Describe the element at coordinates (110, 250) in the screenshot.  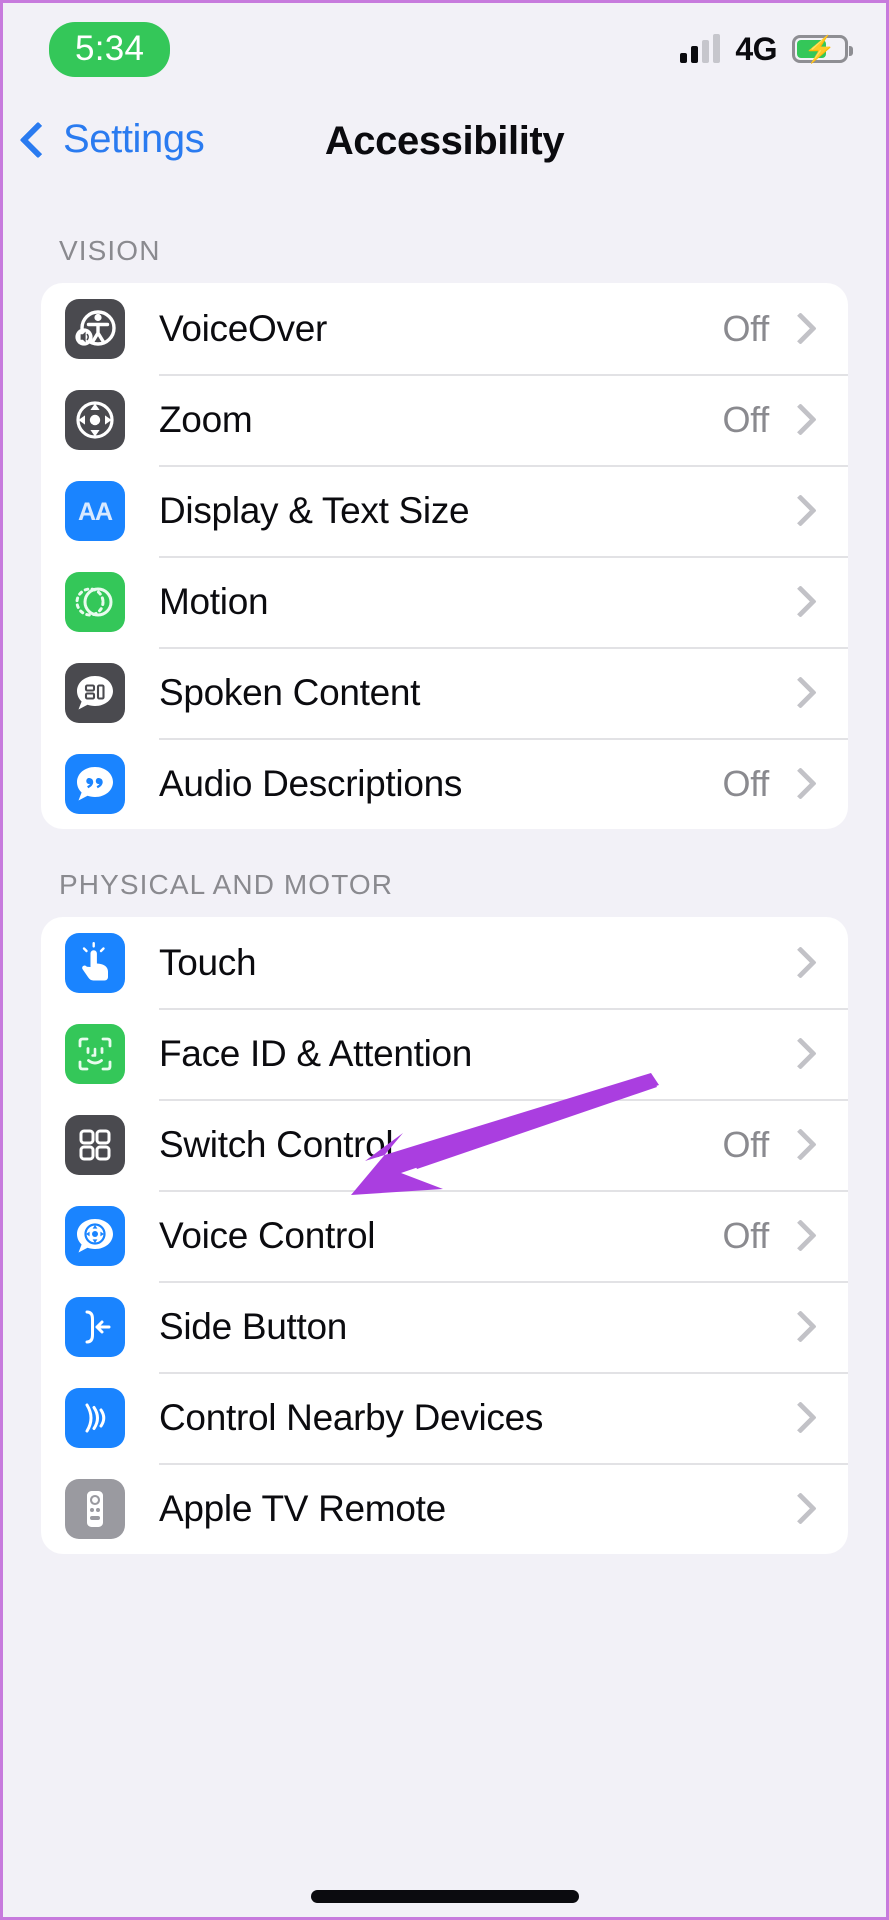
I see `section-header-vision: VISION` at that location.